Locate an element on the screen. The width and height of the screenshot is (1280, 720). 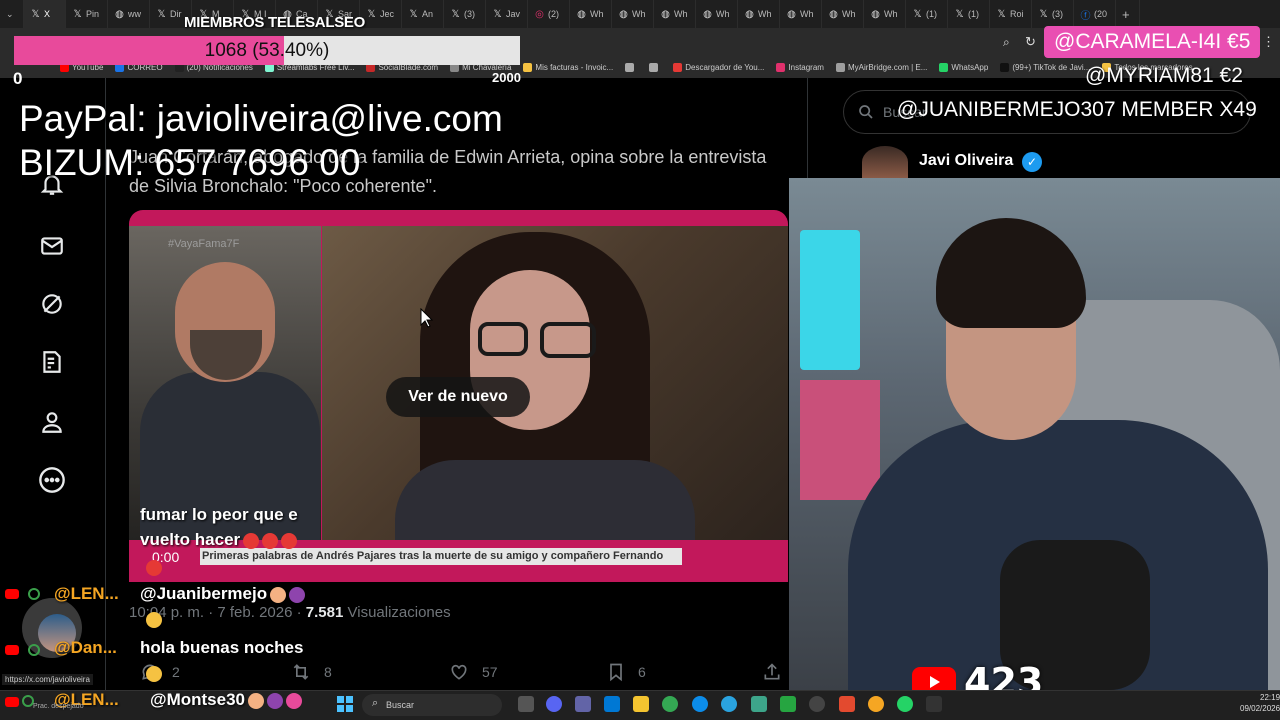
teams-icon is located at coordinates (583, 704).